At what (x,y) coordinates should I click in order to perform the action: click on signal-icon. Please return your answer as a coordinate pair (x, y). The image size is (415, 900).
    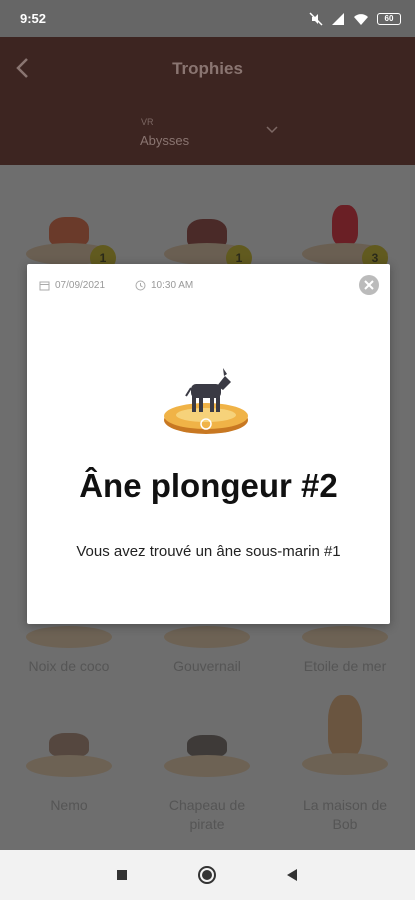
    Looking at the image, I should click on (338, 18).